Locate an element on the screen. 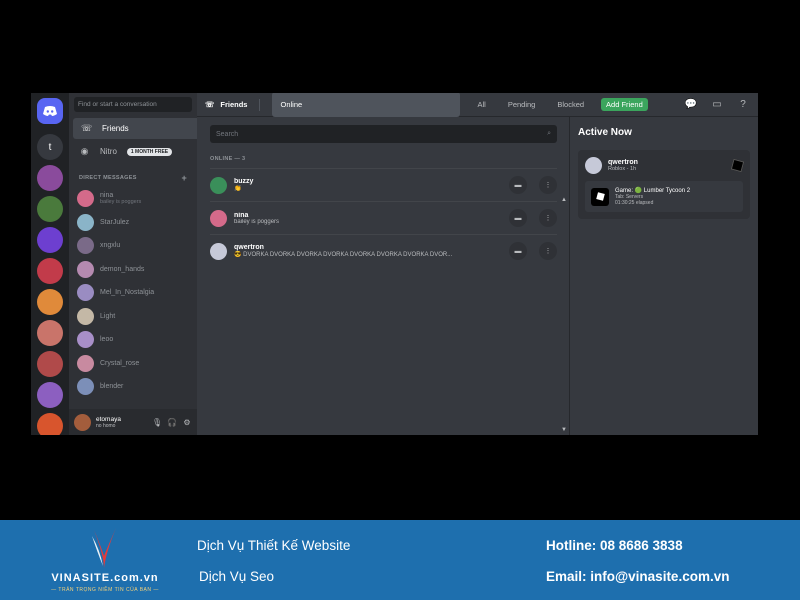 The width and height of the screenshot is (800, 600). active-user-info: qwertron Roblox - 1h is located at coordinates (623, 165).